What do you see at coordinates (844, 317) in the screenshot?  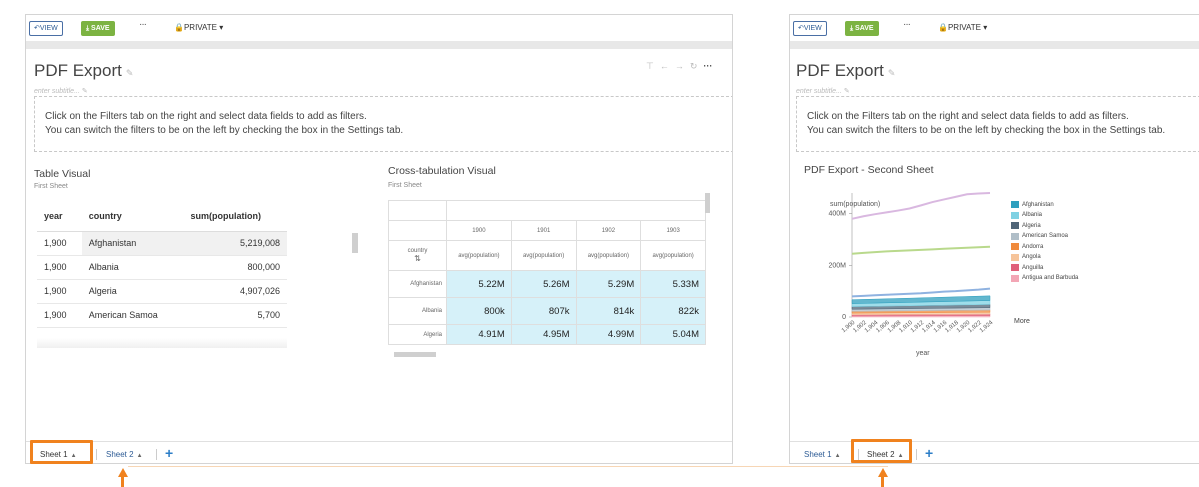 I see `y-tick-label: 0` at bounding box center [844, 317].